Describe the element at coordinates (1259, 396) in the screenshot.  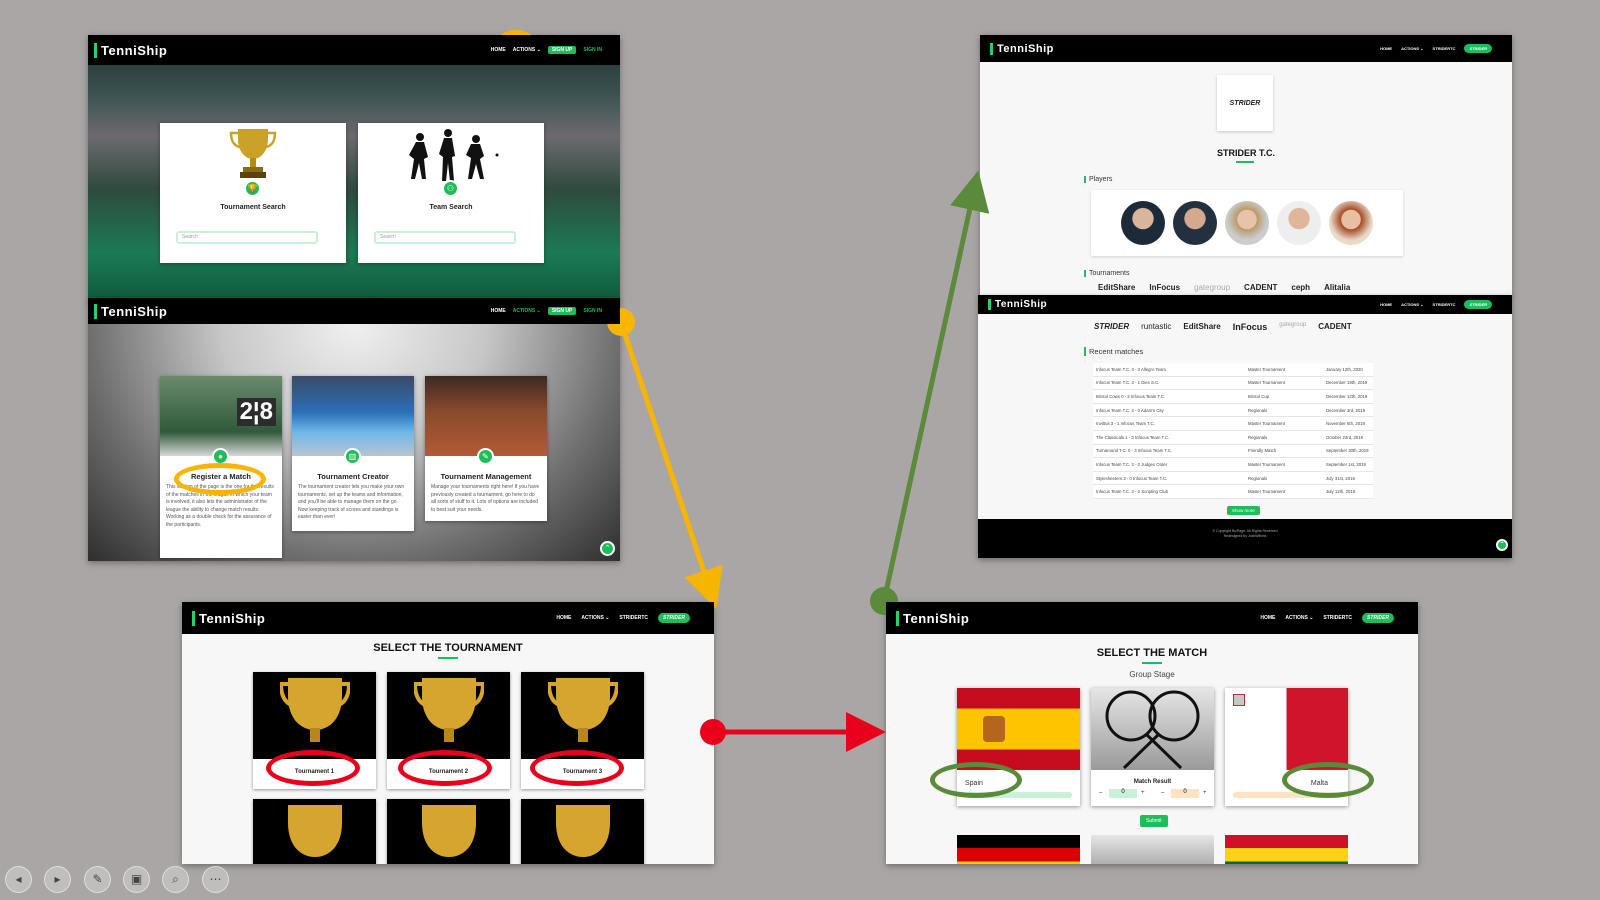
I see `match-tournament-cell: Bristol Cup` at that location.